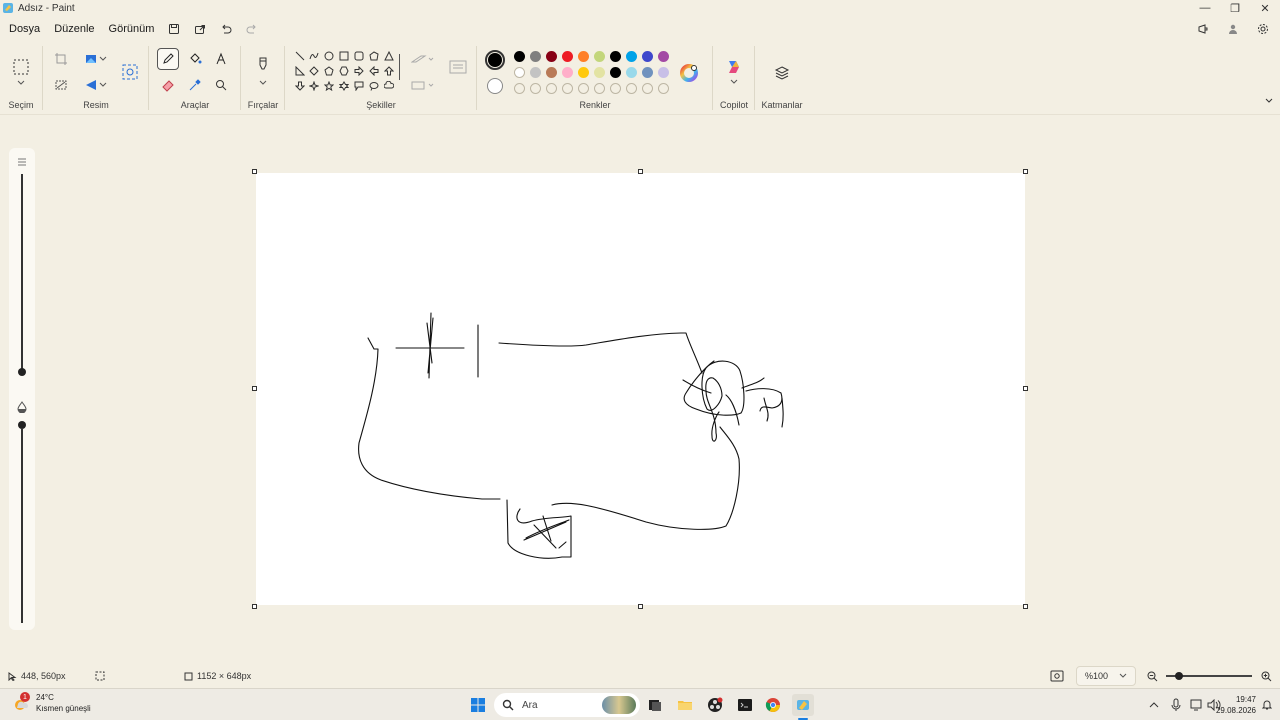 Image resolution: width=1280 pixels, height=720 pixels. I want to click on account-icon, so click(1233, 29).